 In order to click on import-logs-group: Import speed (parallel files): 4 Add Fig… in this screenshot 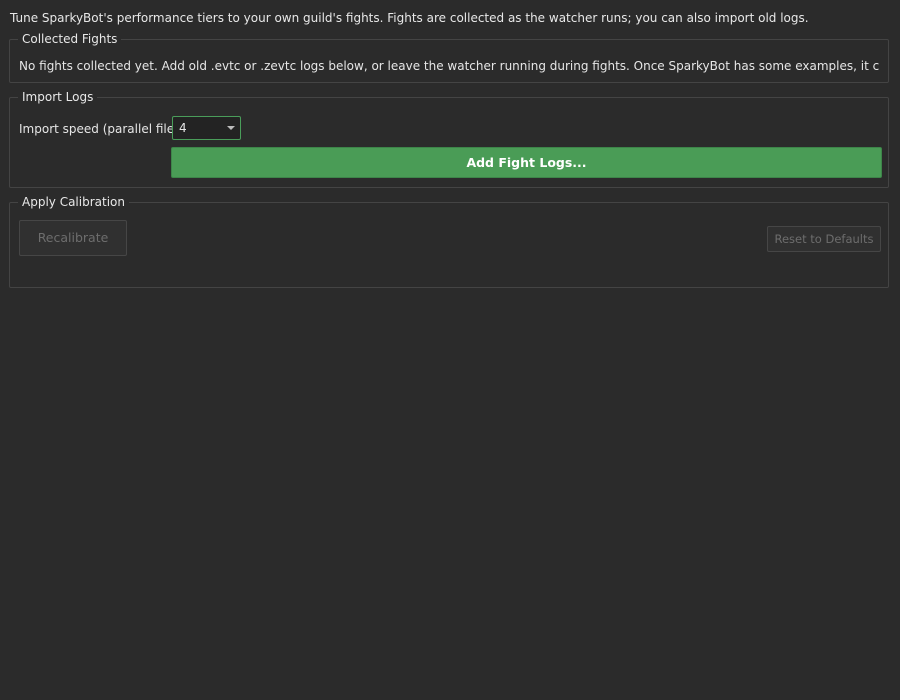, I will do `click(449, 142)`.